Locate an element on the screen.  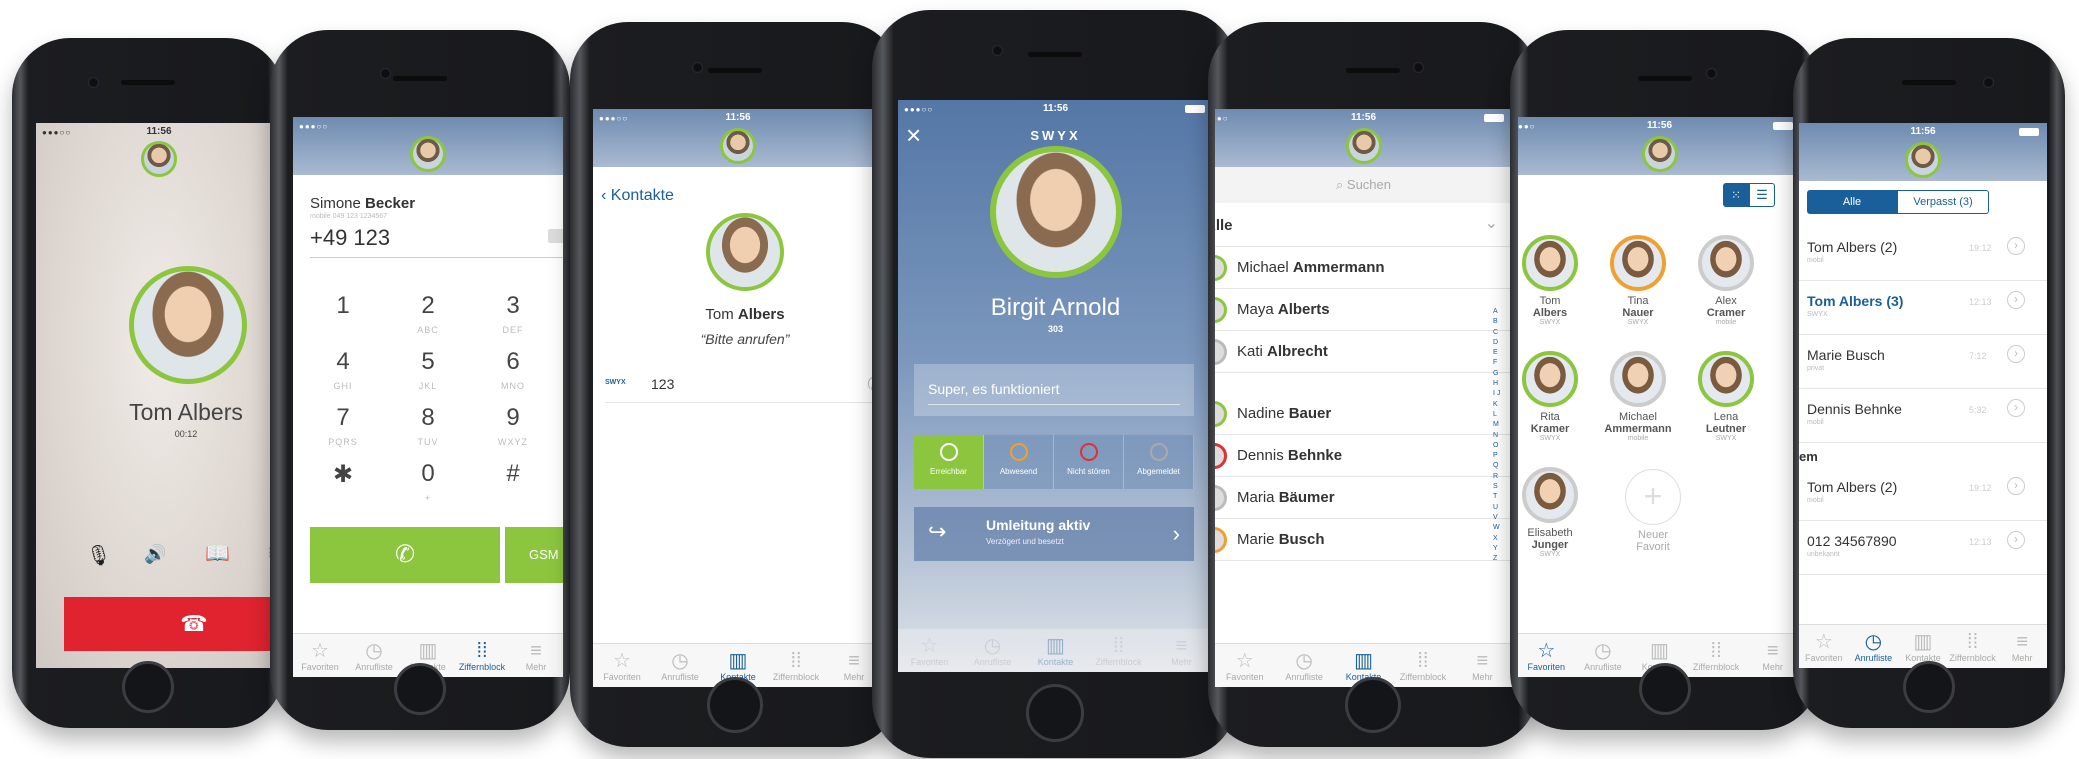
favorite-item: Michael Ammermann mobile is located at coordinates (1638, 396).